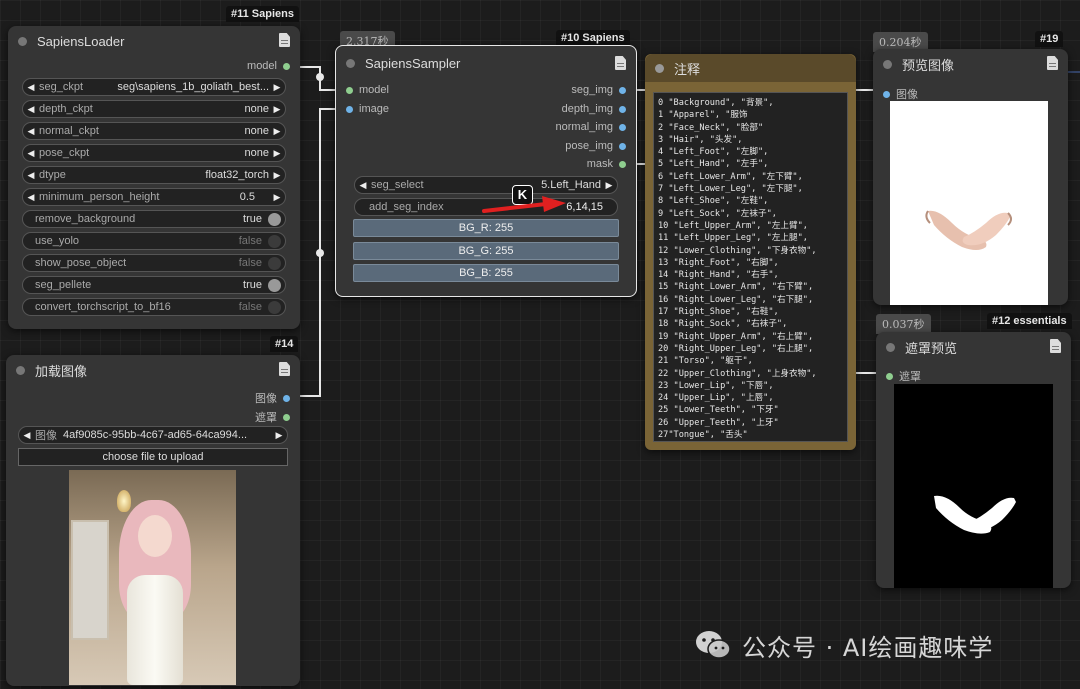  Describe the element at coordinates (154, 109) in the screenshot. I see `combo-depth-ckpt: ◀ depth_ckpt none ▶` at that location.